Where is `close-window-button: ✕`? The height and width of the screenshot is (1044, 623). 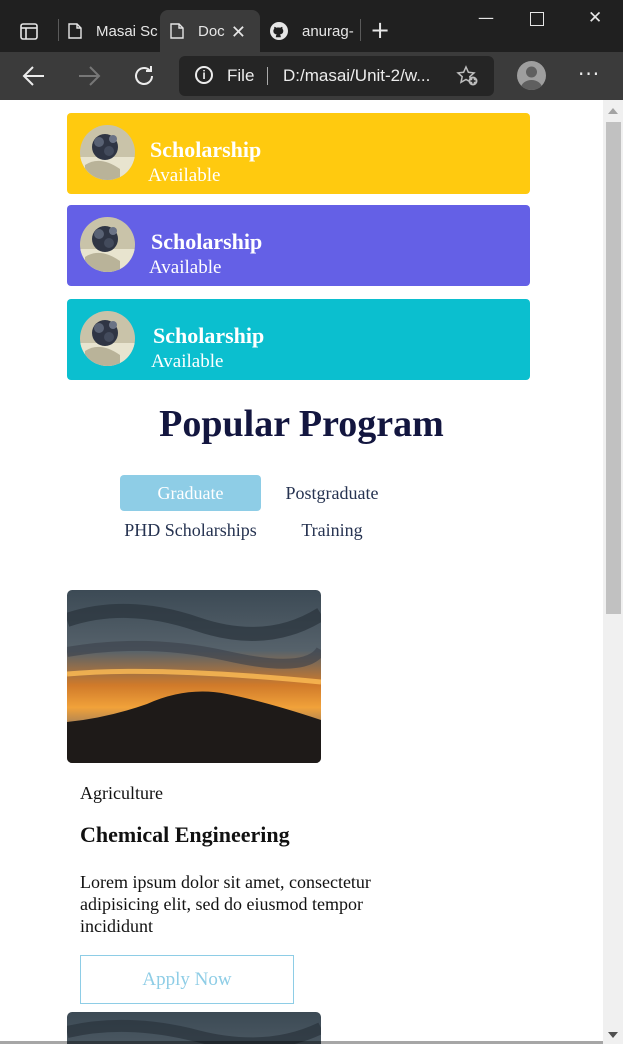
close-window-button: ✕ is located at coordinates (595, 18).